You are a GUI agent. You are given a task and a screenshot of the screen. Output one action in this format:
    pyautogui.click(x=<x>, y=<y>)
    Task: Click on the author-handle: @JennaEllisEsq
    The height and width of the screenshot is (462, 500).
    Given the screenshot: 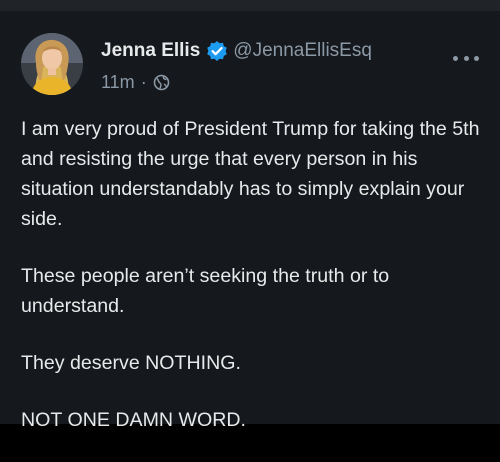 What is the action you would take?
    pyautogui.click(x=302, y=51)
    